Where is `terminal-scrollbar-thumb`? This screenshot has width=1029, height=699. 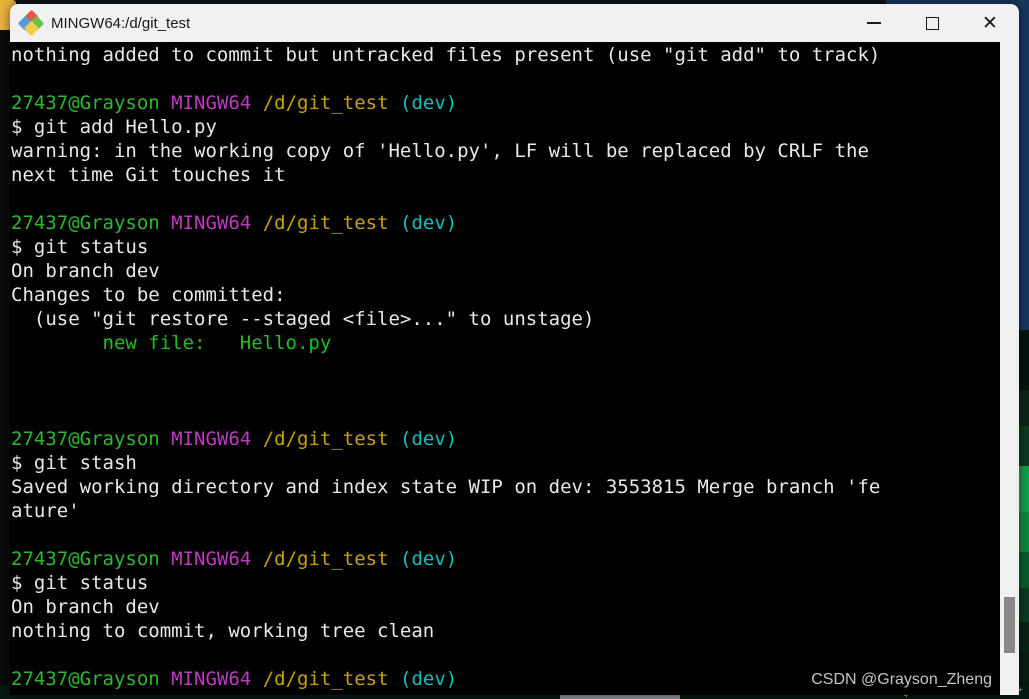
terminal-scrollbar-thumb is located at coordinates (1009, 625).